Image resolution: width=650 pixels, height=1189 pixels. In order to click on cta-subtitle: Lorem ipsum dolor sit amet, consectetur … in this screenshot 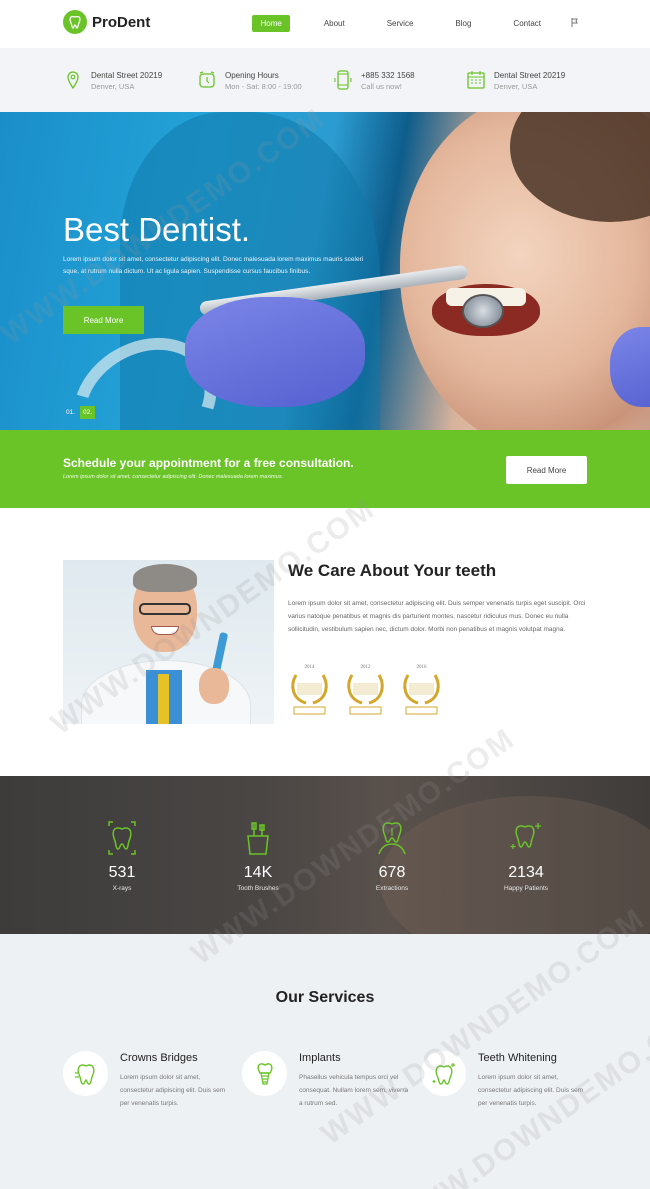, I will do `click(173, 477)`.